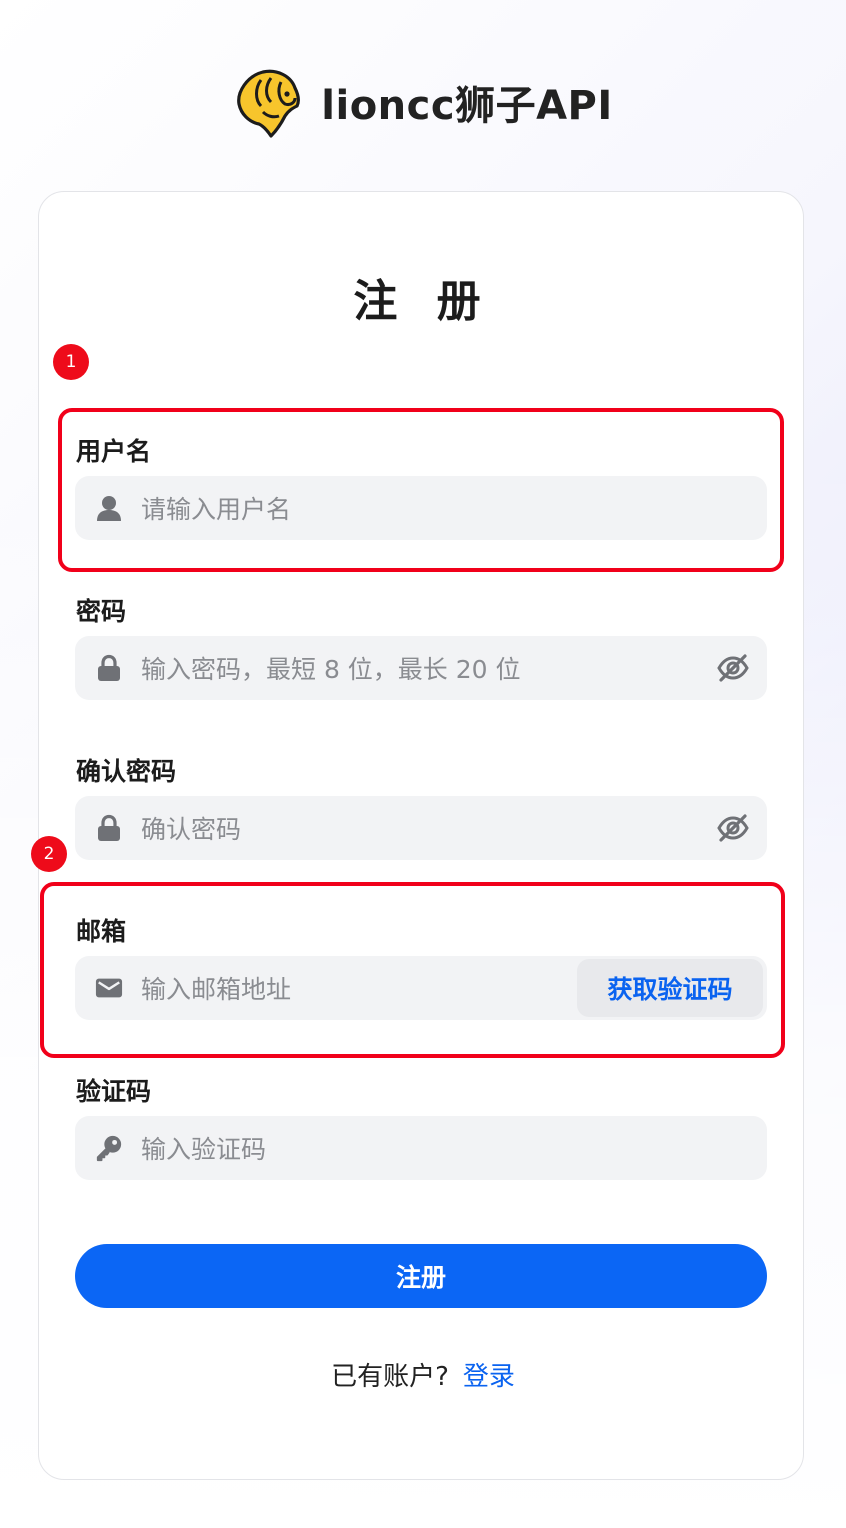  I want to click on lion-logo-icon, so click(269, 103).